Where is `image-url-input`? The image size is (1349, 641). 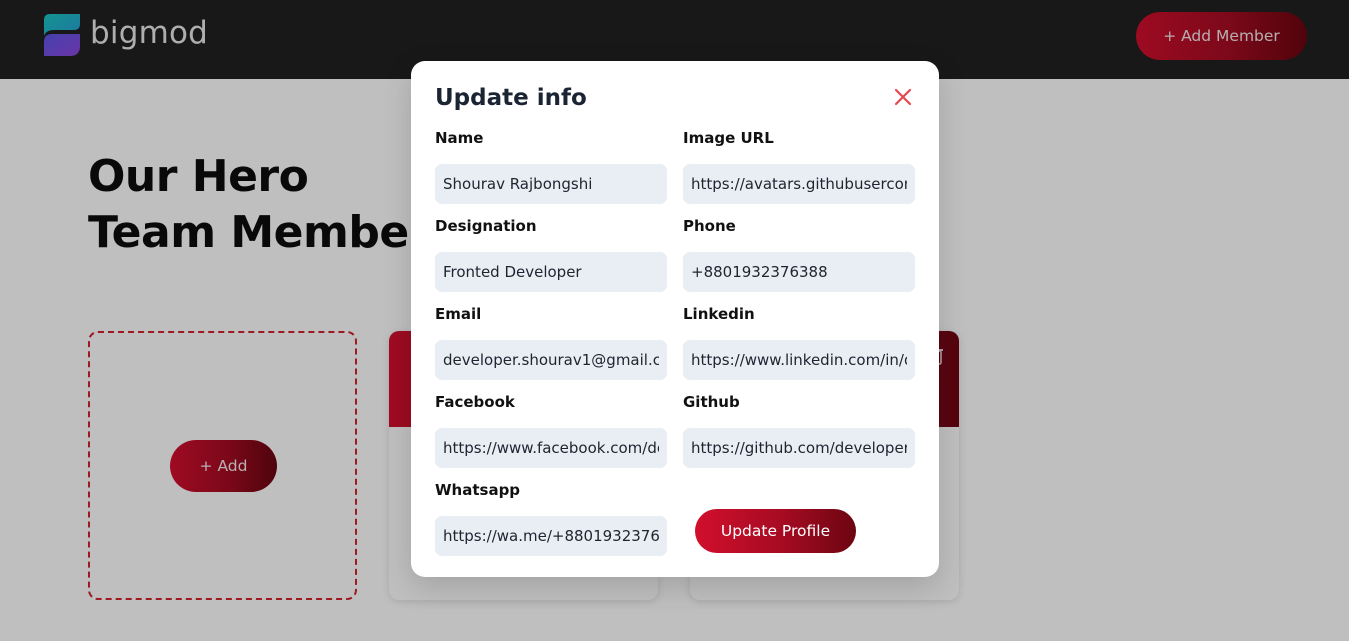 image-url-input is located at coordinates (799, 184).